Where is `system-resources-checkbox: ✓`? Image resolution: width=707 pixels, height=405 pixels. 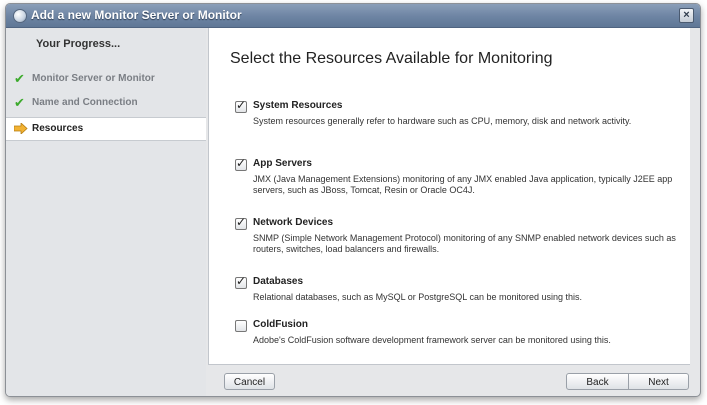 system-resources-checkbox: ✓ is located at coordinates (241, 105).